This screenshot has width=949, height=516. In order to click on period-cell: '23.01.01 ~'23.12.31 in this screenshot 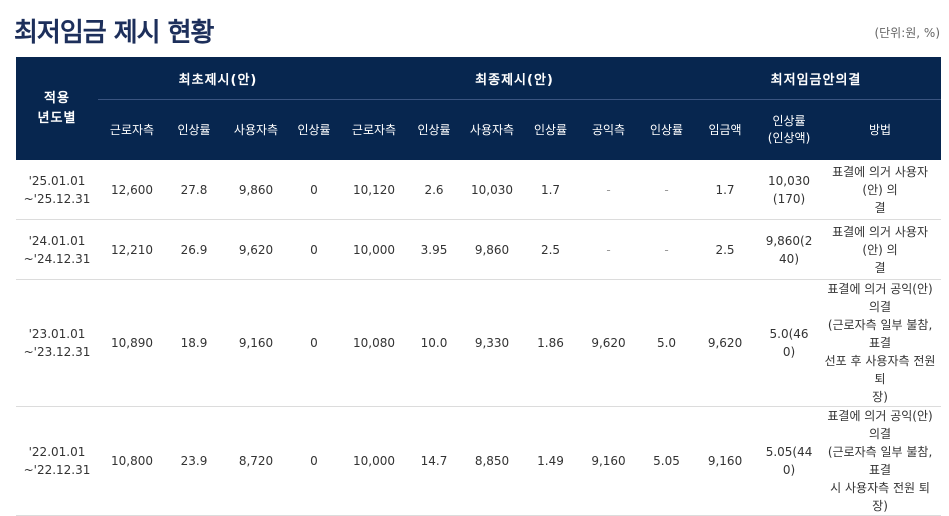, I will do `click(57, 343)`.